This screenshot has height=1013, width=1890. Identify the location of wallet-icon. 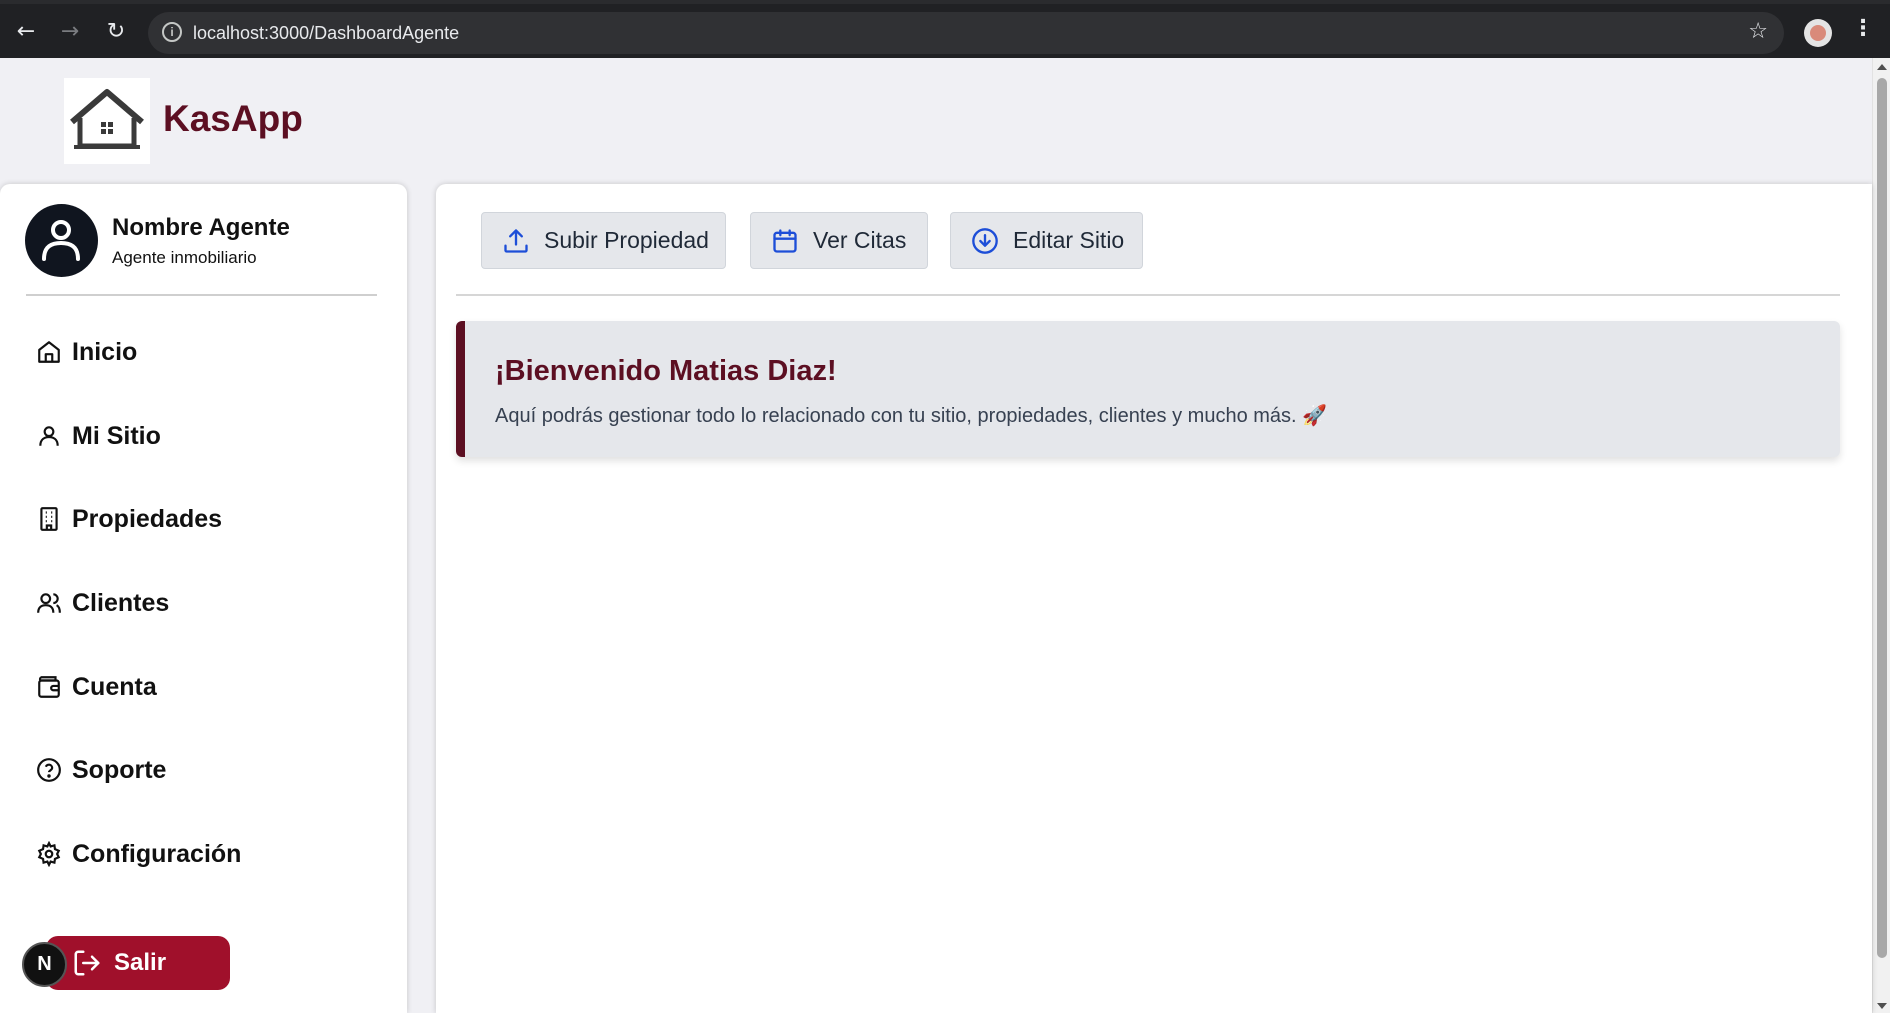
(49, 687).